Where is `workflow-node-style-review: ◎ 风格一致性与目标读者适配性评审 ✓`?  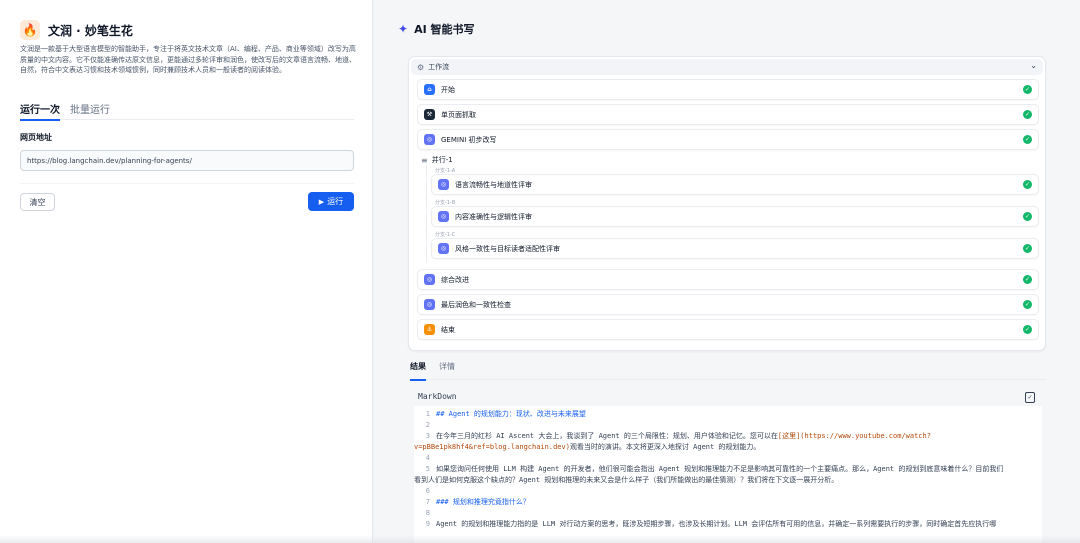 workflow-node-style-review: ◎ 风格一致性与目标读者适配性评审 ✓ is located at coordinates (735, 248).